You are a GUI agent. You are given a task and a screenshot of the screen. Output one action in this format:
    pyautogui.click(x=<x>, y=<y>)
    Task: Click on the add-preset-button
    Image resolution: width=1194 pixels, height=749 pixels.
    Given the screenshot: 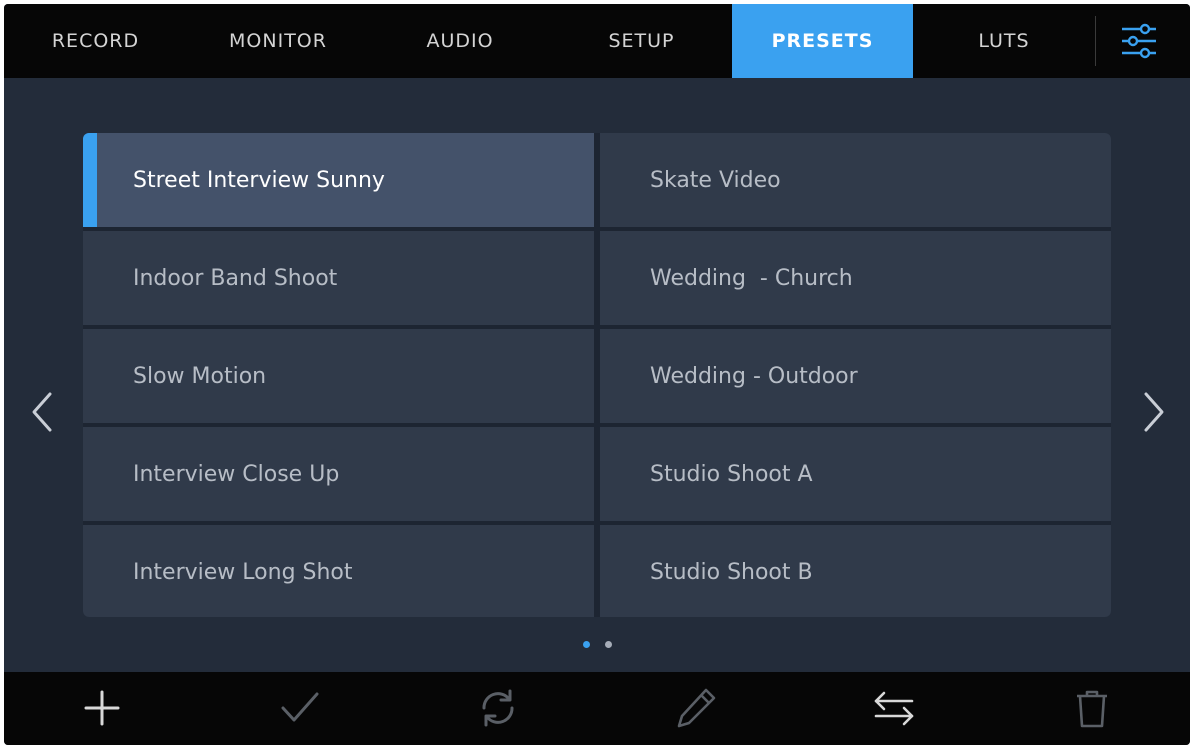 What is the action you would take?
    pyautogui.click(x=102, y=708)
    